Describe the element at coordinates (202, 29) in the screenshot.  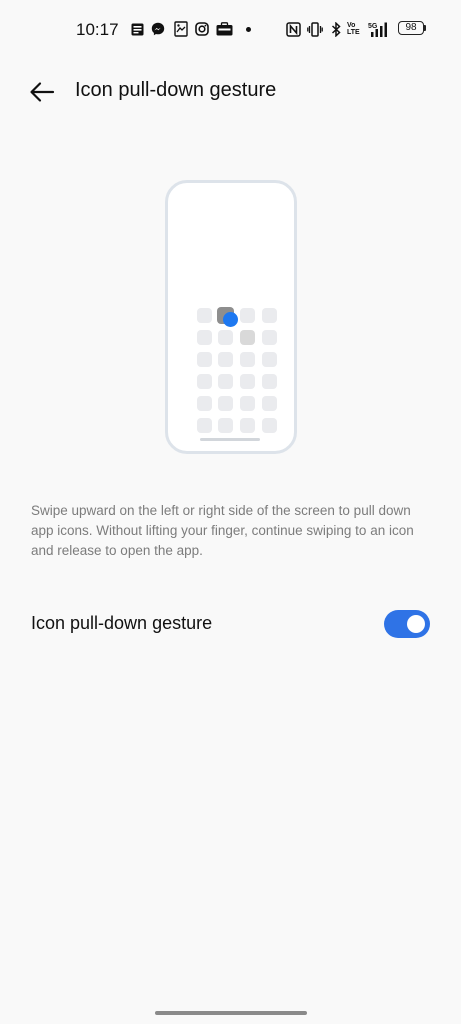
I see `instagram-icon` at that location.